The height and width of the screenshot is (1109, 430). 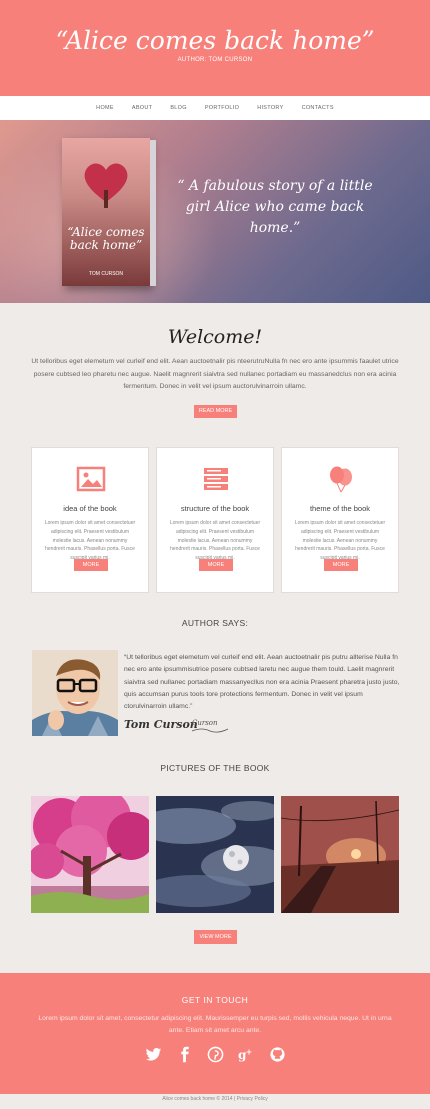 I want to click on card-title: structure of the book, so click(x=215, y=508).